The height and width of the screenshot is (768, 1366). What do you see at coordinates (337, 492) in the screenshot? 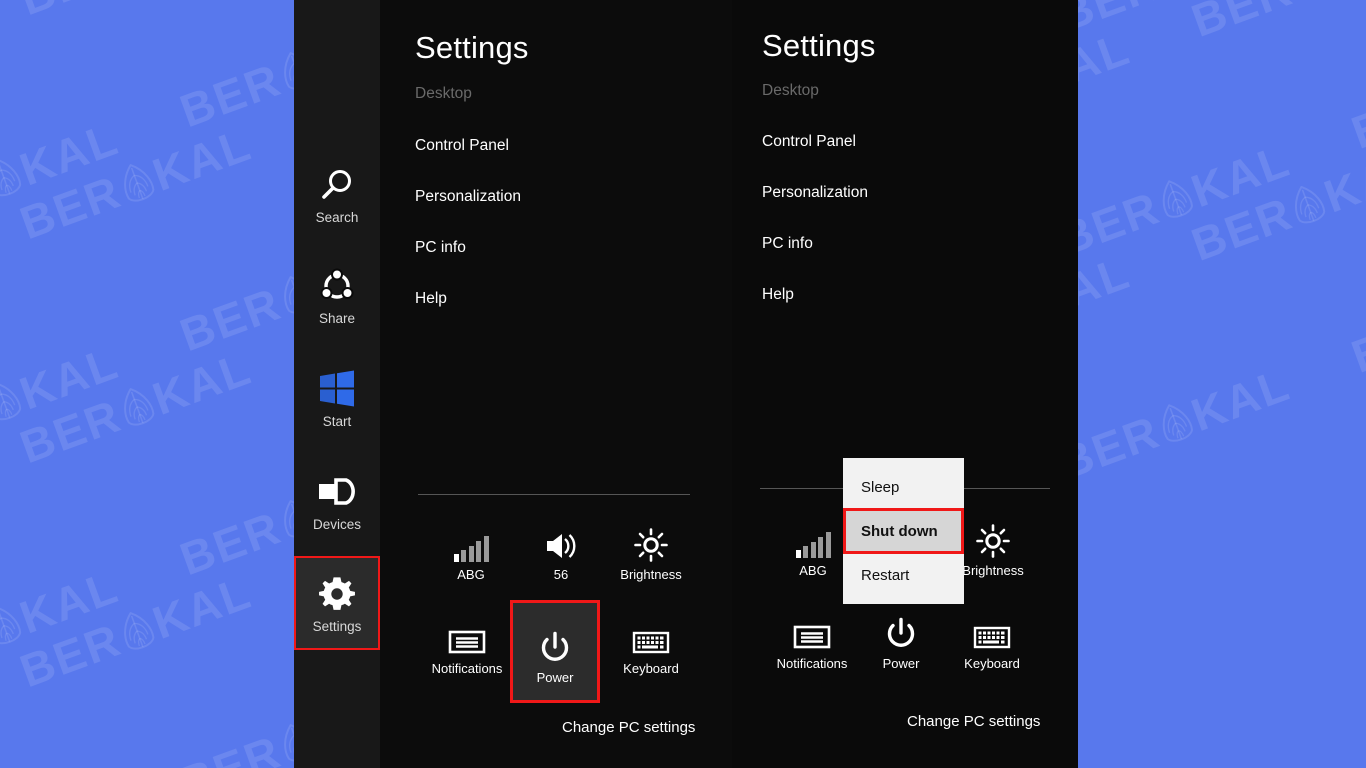
I see `devices-icon` at bounding box center [337, 492].